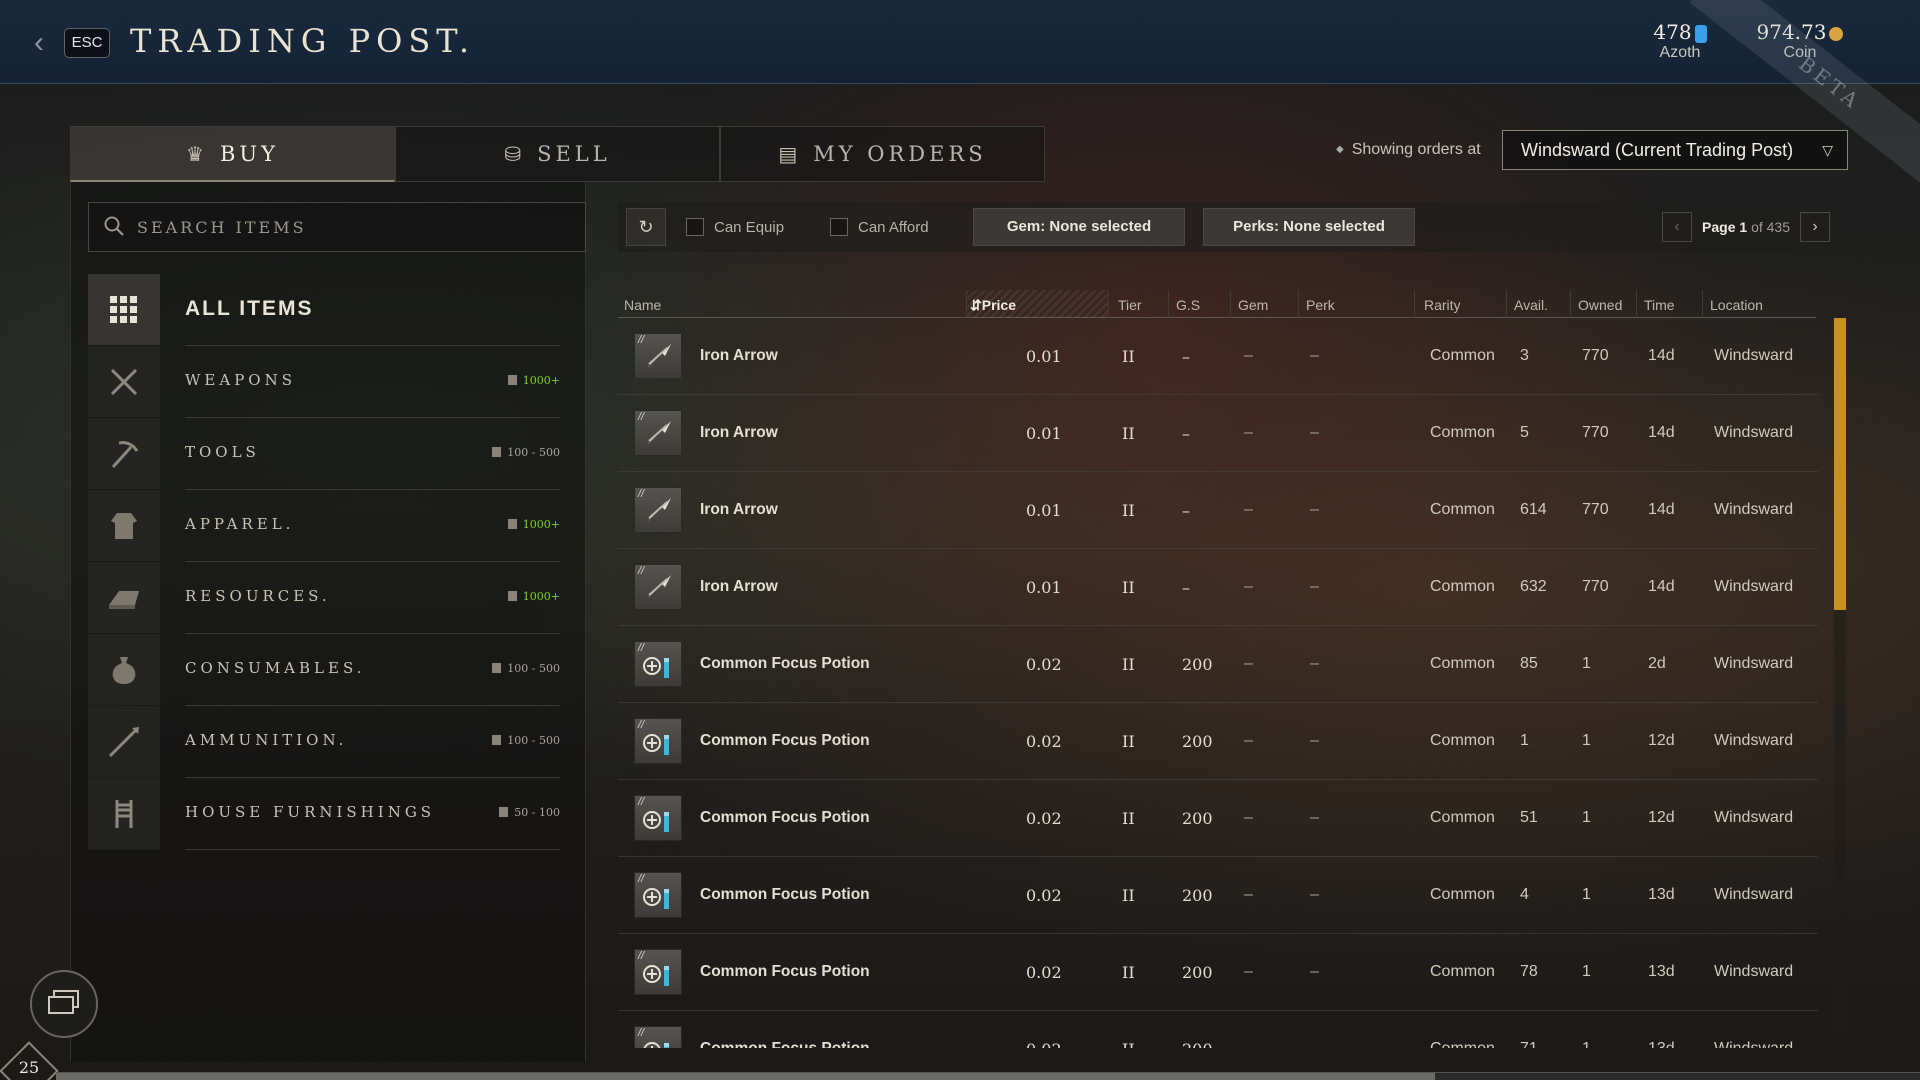 The image size is (1920, 1080). Describe the element at coordinates (1657, 663) in the screenshot. I see `cell-time: 2d` at that location.